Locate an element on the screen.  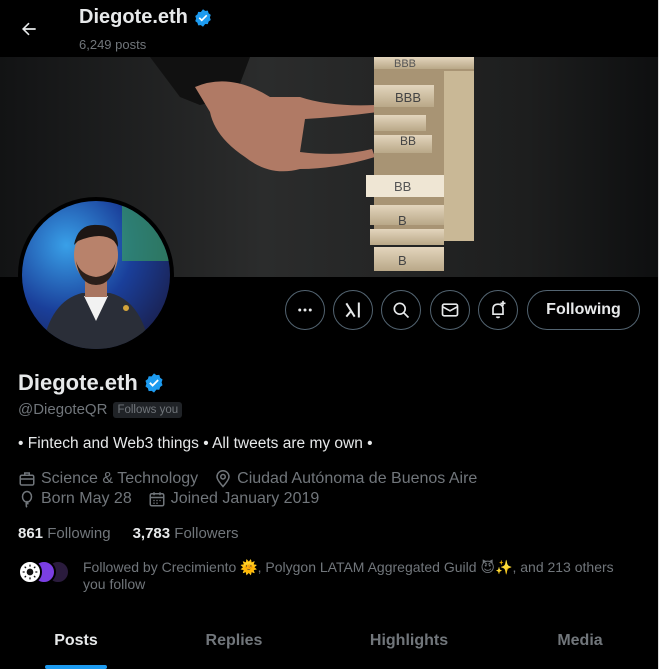
tab-label: Replies is located at coordinates (234, 640).